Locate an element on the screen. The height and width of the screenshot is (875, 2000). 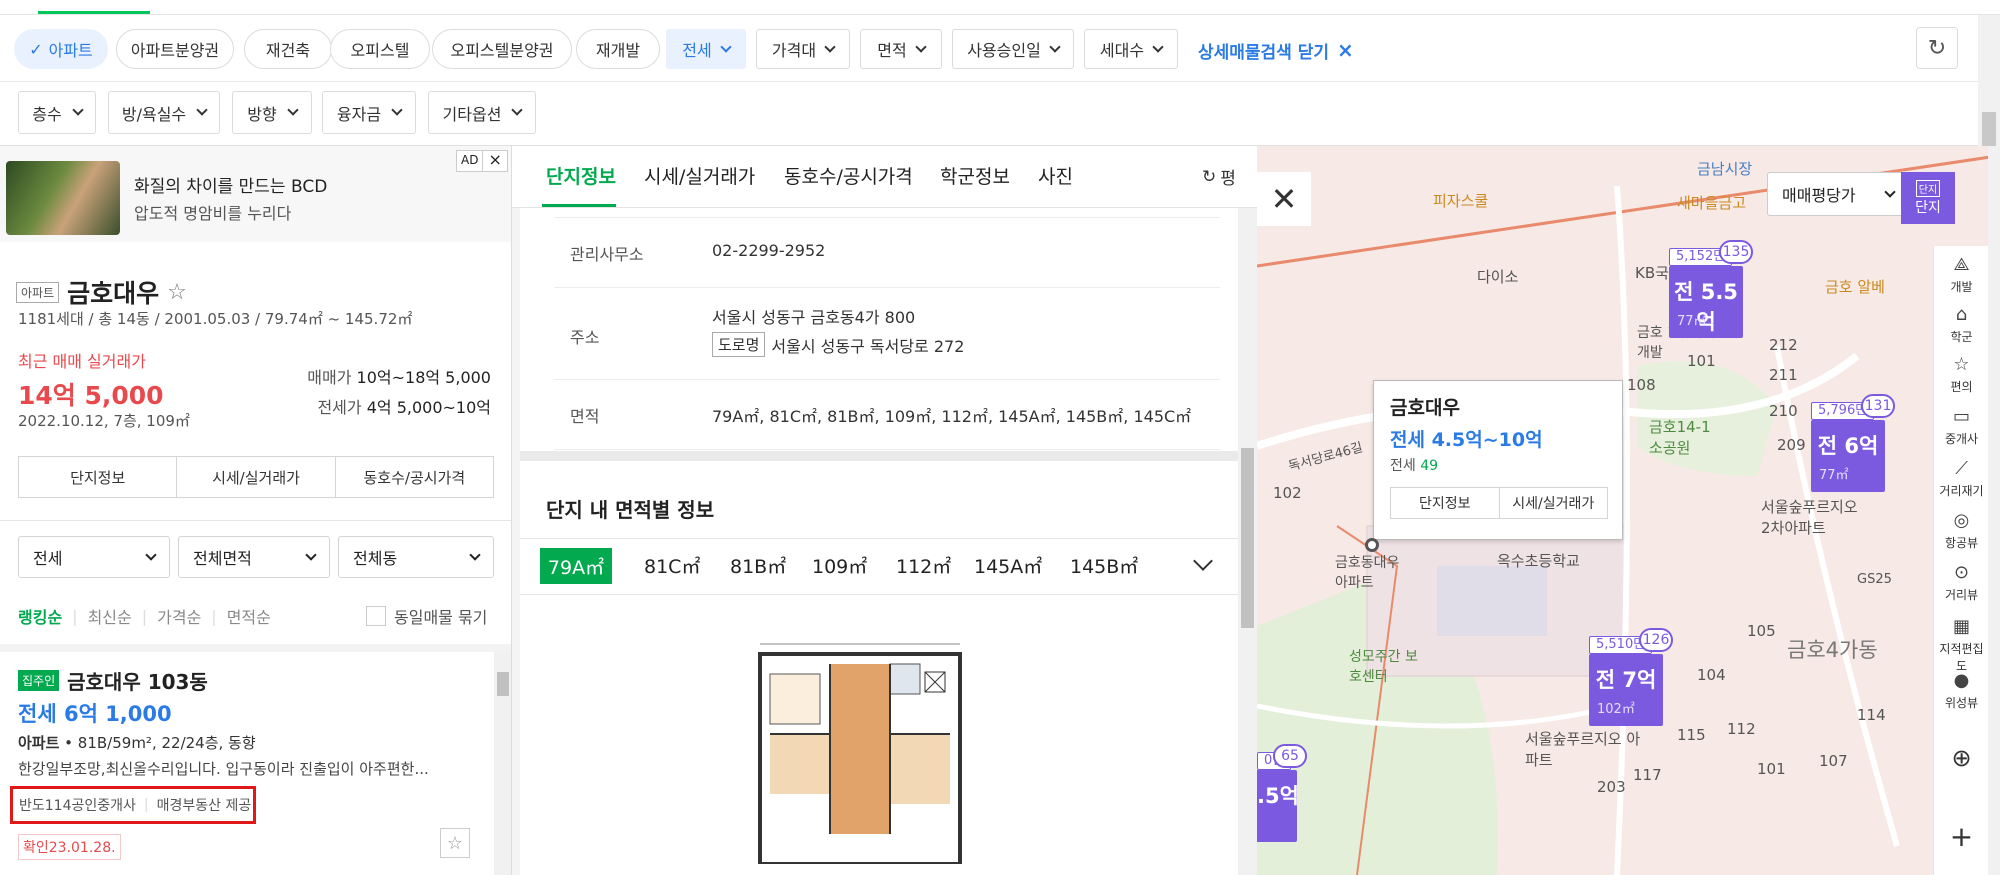
unit-price-button: 동호수/공시가격 is located at coordinates (414, 477).